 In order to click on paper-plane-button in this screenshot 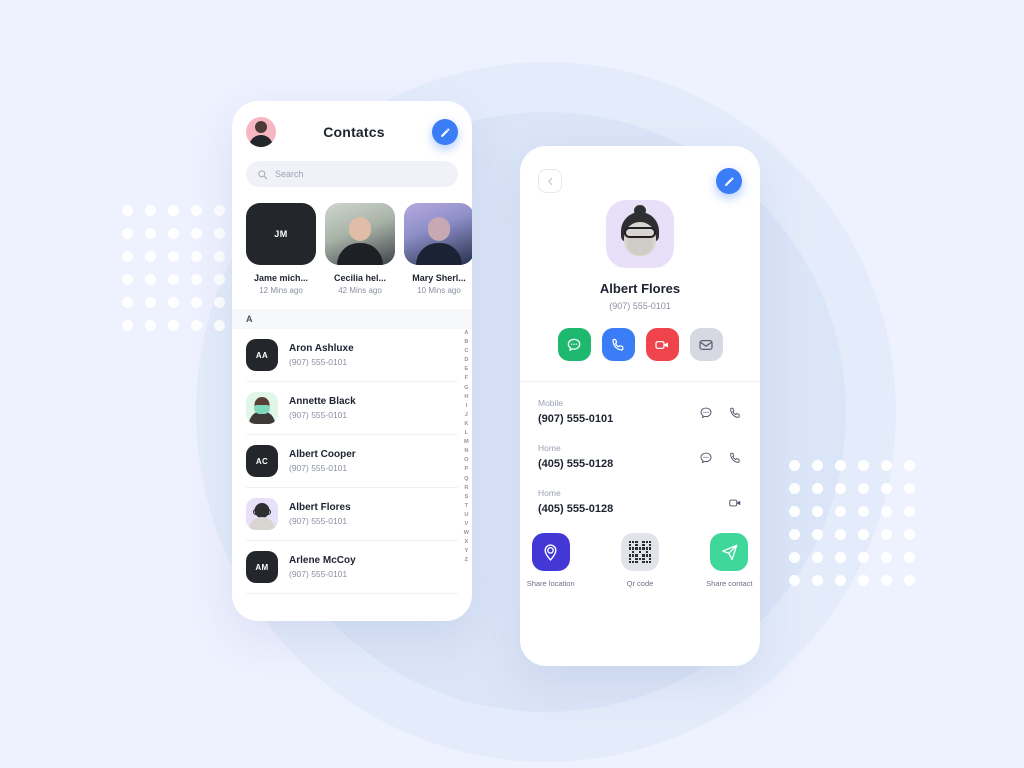, I will do `click(729, 552)`.